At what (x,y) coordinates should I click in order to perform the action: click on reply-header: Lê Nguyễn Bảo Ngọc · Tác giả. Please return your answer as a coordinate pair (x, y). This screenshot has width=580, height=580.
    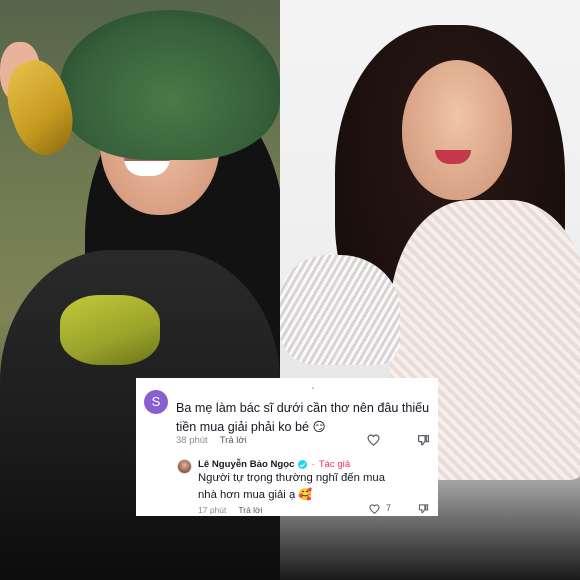
    Looking at the image, I should click on (274, 464).